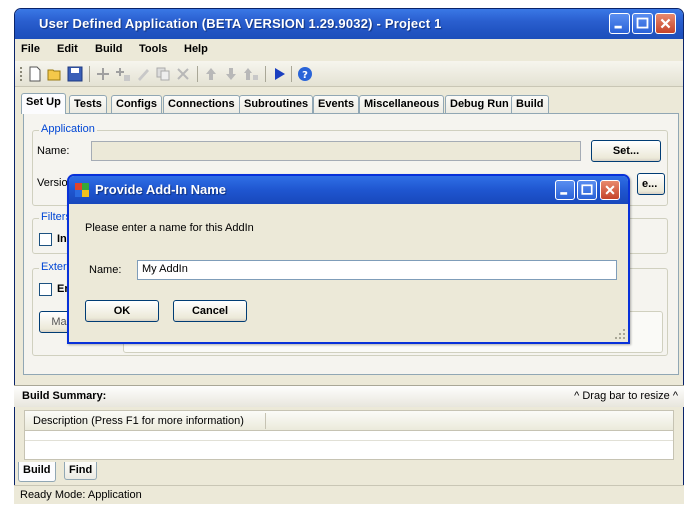 This screenshot has height=508, width=691. What do you see at coordinates (349, 473) in the screenshot?
I see `bottom-tab-strip: Build Find` at bounding box center [349, 473].